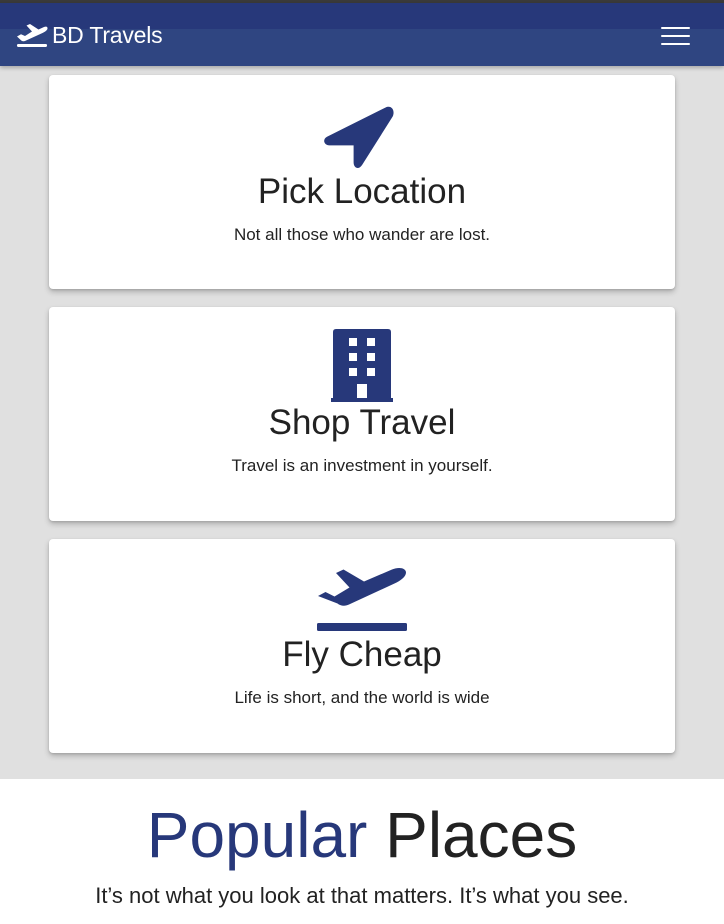 The height and width of the screenshot is (924, 724). Describe the element at coordinates (362, 697) in the screenshot. I see `card-text: Life is short, and the world is wide` at that location.